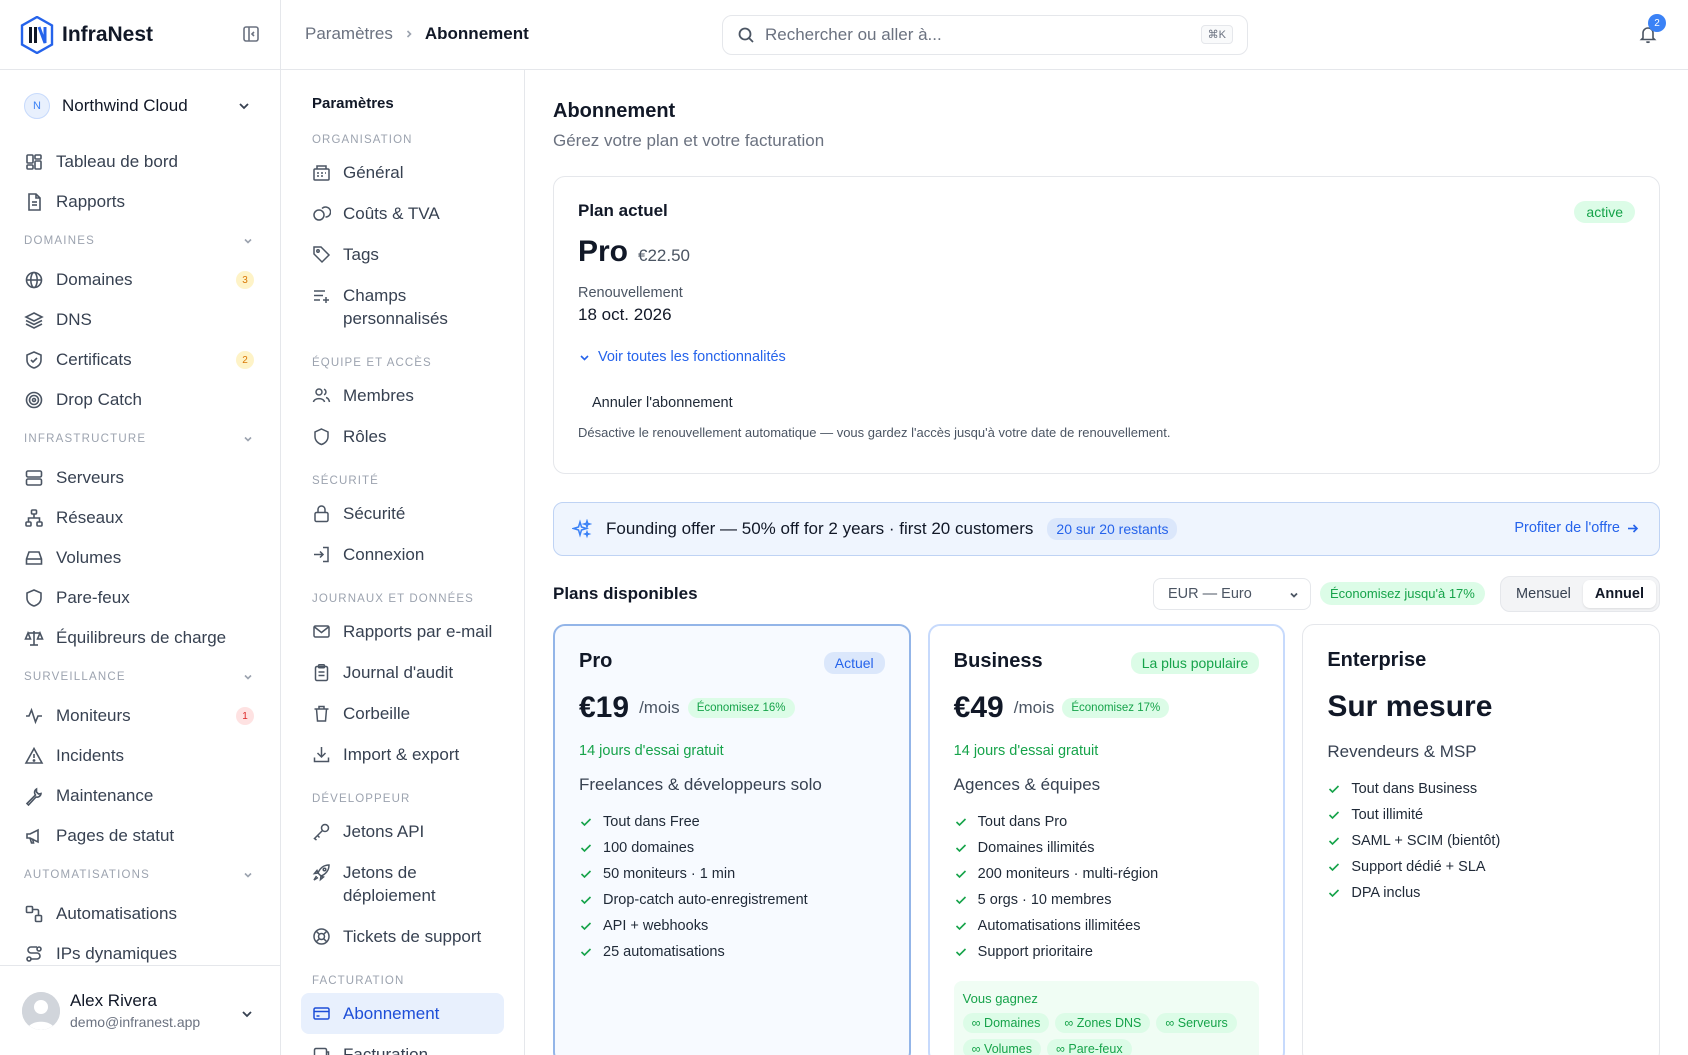 This screenshot has width=1688, height=1055. What do you see at coordinates (34, 598) in the screenshot?
I see `shield-icon` at bounding box center [34, 598].